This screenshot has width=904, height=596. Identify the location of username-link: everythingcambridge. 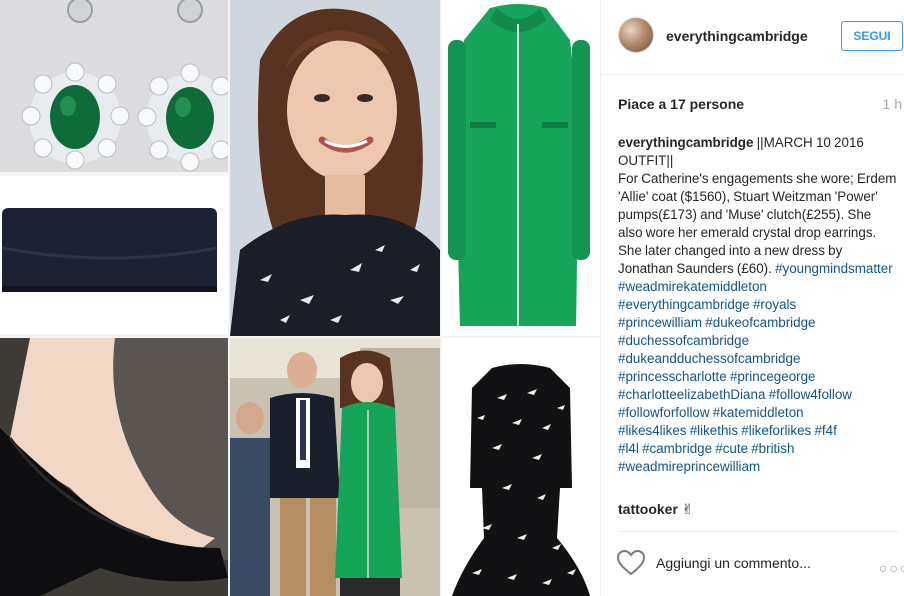
(737, 36).